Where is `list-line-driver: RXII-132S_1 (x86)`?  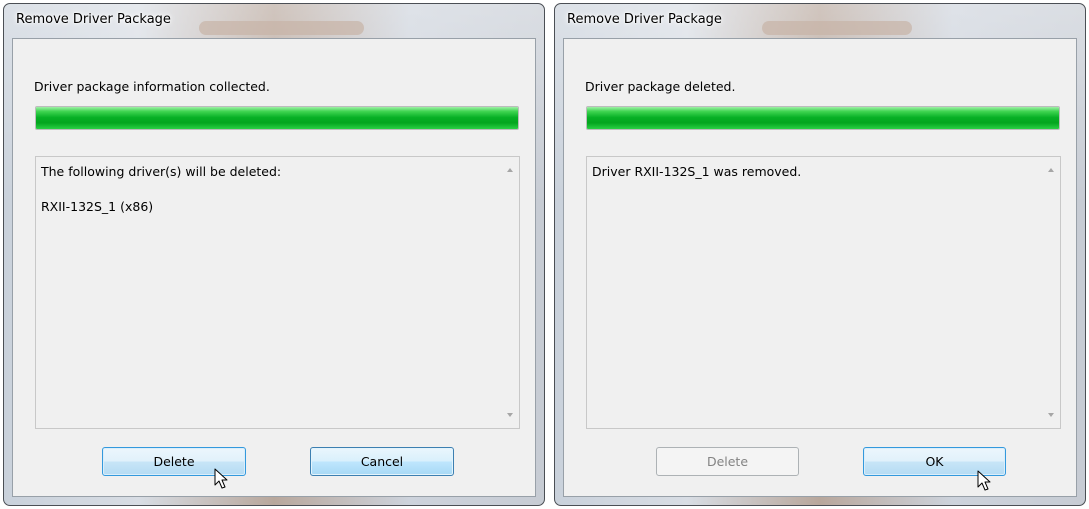
list-line-driver: RXII-132S_1 (x86) is located at coordinates (97, 206).